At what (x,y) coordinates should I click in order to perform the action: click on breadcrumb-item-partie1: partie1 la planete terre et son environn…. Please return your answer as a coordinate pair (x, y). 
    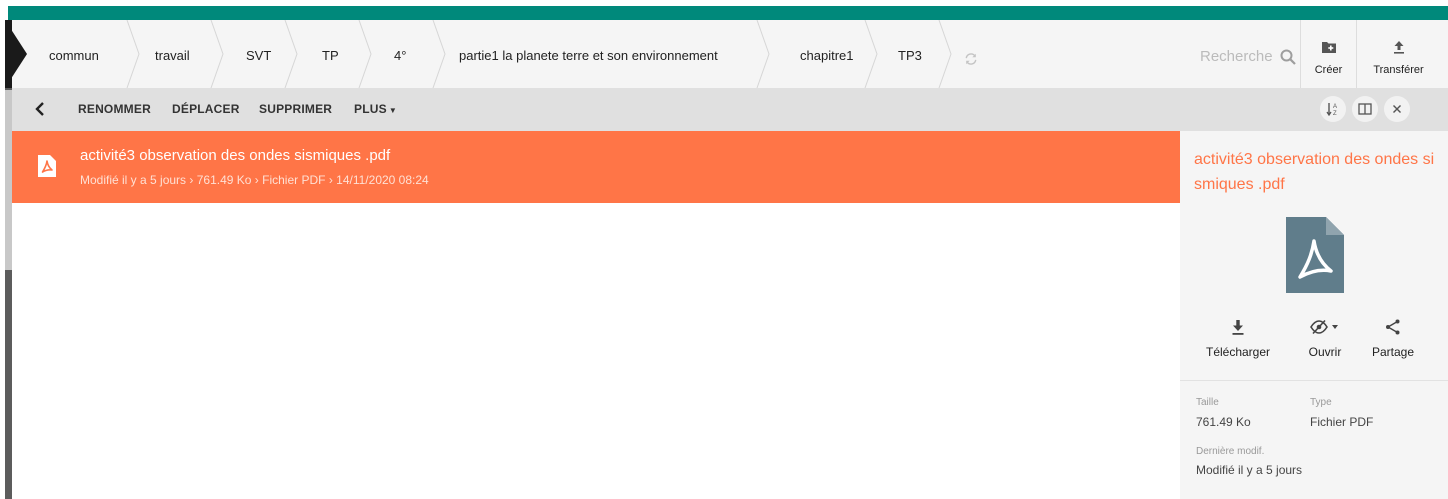
    Looking at the image, I should click on (599, 54).